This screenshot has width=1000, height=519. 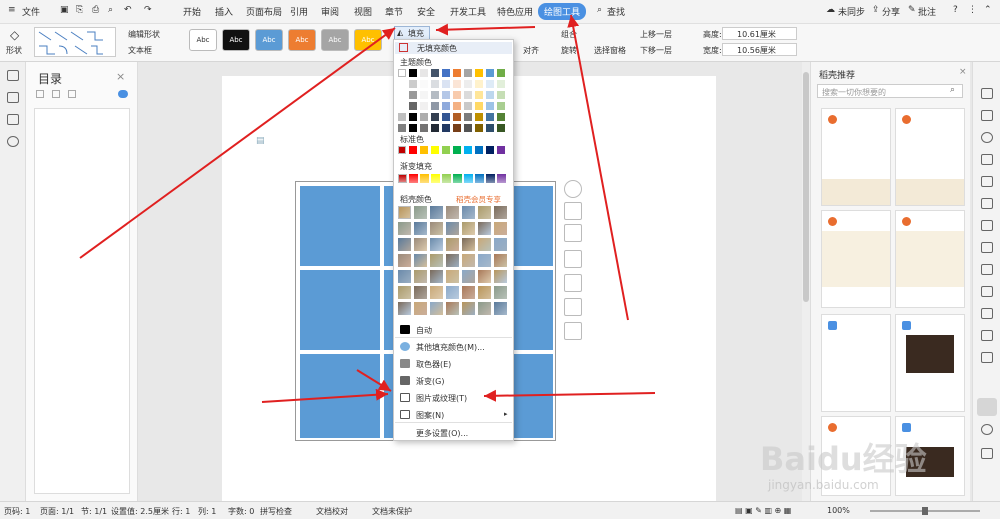 I want to click on link-icon, so click(x=987, y=313).